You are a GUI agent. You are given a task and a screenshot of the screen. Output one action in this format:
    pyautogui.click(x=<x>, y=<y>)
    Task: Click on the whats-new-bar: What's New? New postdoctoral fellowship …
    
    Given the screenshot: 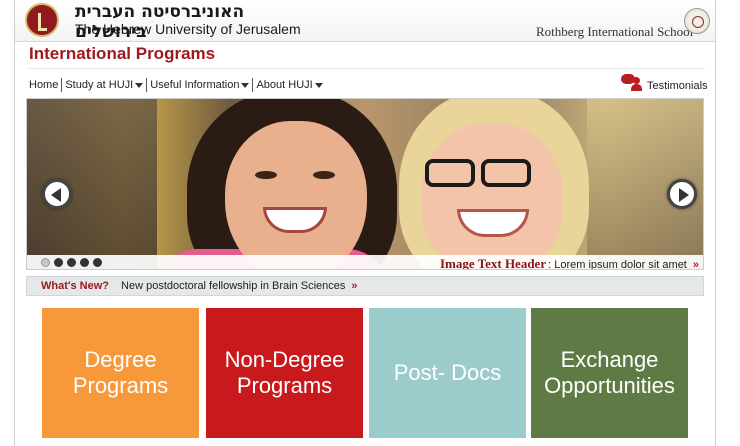 What is the action you would take?
    pyautogui.click(x=365, y=286)
    